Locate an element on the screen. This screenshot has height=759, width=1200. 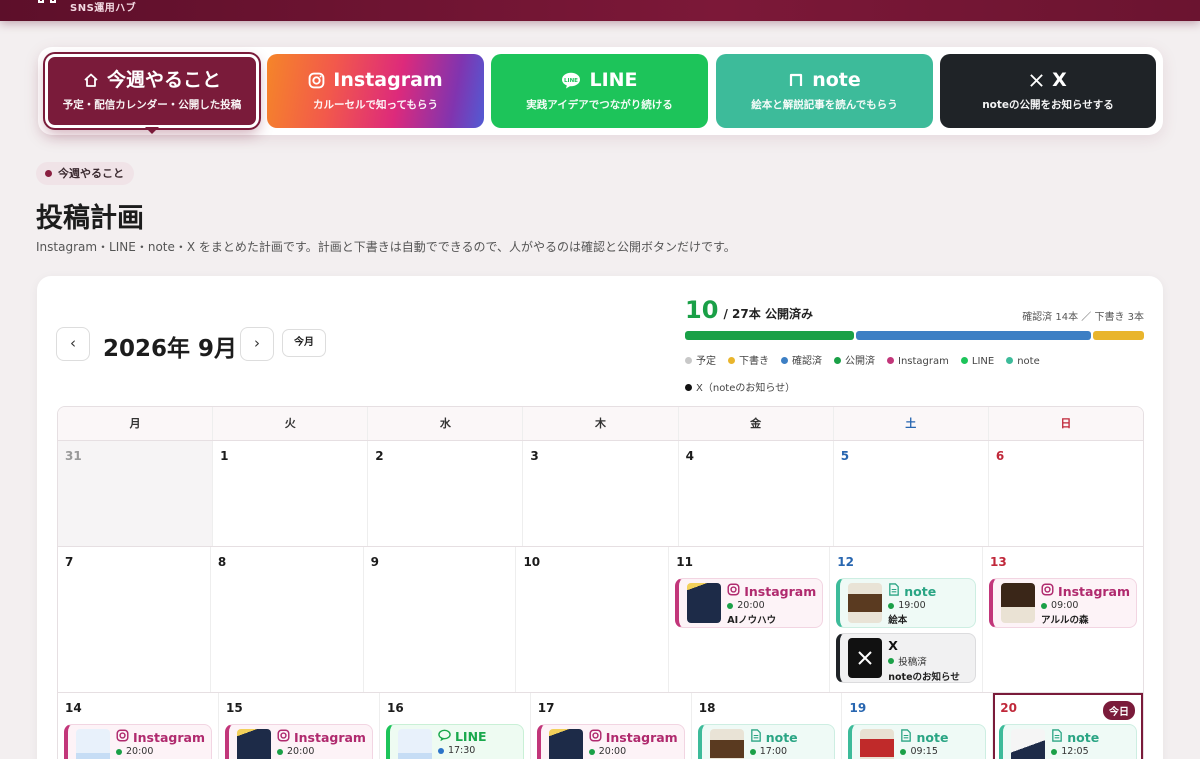
platform-name: Instagram is located at coordinates (1094, 591).